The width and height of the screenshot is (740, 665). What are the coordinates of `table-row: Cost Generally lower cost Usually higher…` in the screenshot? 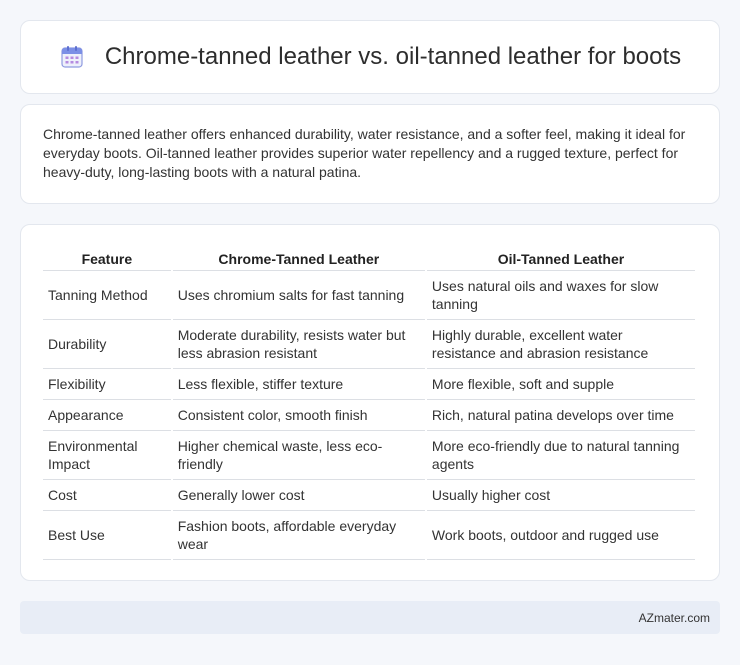 It's located at (369, 495).